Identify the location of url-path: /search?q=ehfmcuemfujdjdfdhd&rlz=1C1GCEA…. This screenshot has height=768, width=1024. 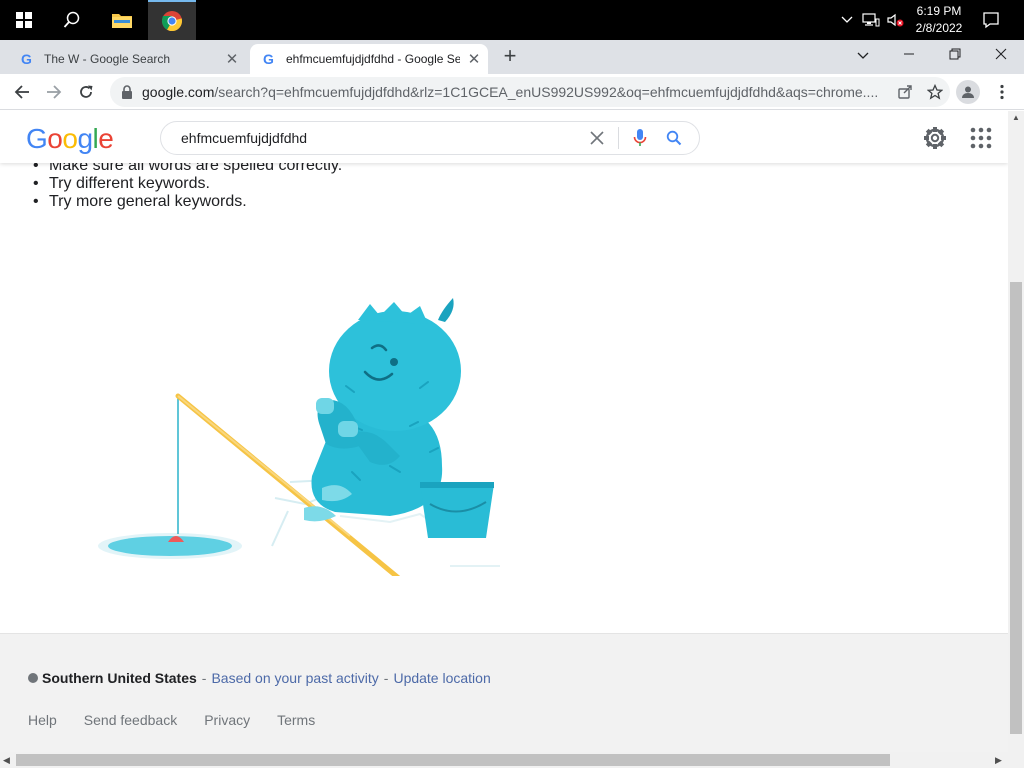
(546, 92).